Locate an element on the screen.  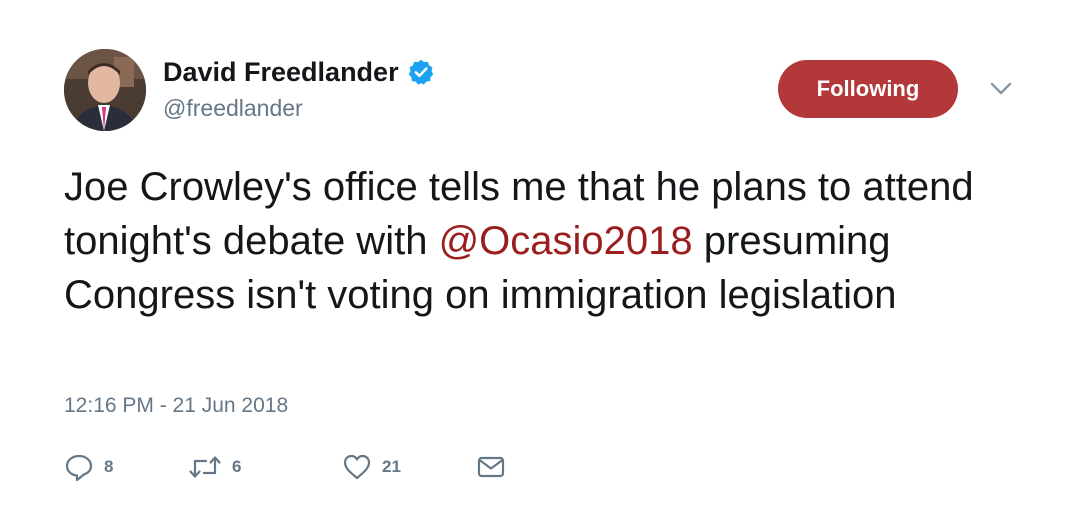
heart-icon is located at coordinates (357, 467).